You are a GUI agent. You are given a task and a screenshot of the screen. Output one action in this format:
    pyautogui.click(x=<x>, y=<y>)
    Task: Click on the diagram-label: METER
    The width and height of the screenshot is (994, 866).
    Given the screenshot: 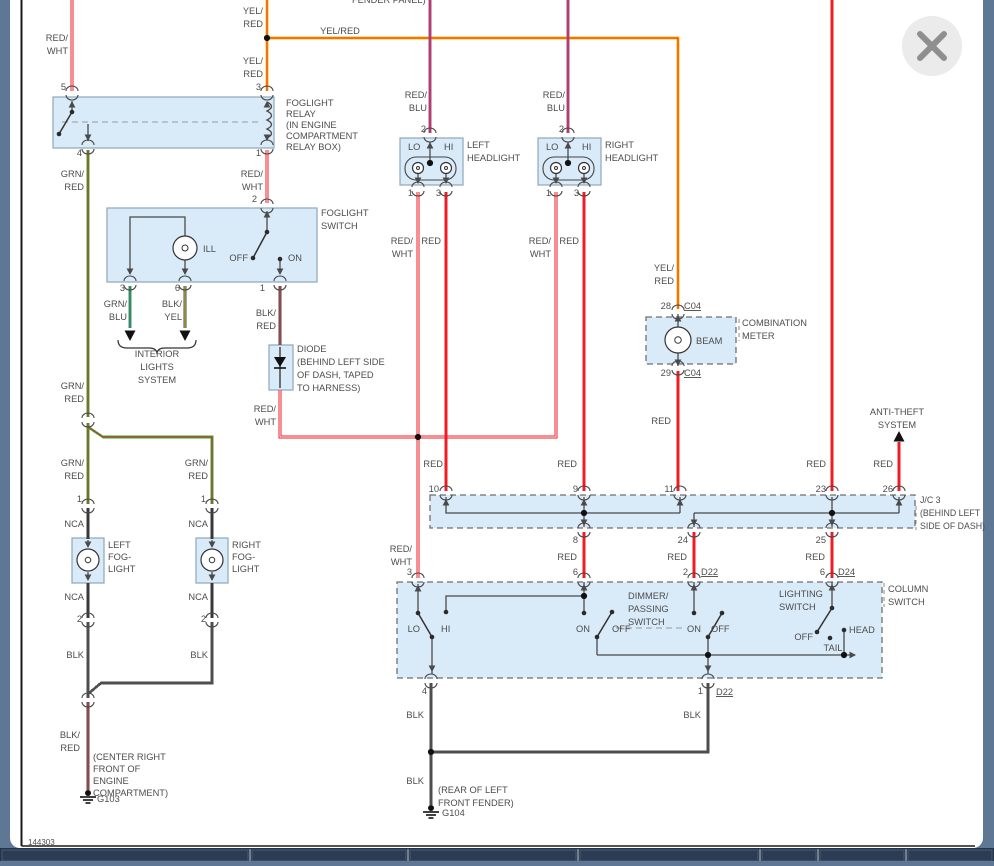 What is the action you would take?
    pyautogui.click(x=758, y=336)
    